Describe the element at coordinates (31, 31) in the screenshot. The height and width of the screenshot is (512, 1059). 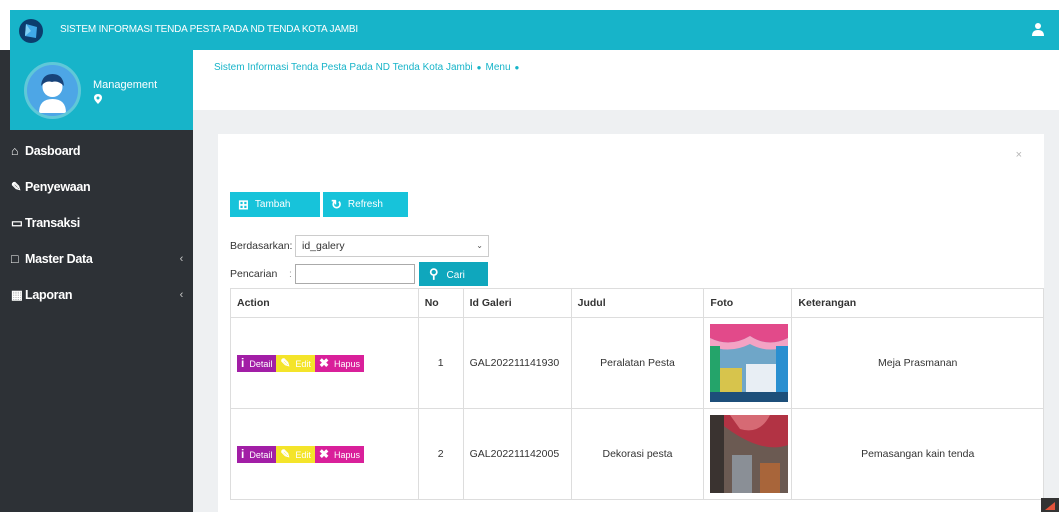
I see `logo-icon` at that location.